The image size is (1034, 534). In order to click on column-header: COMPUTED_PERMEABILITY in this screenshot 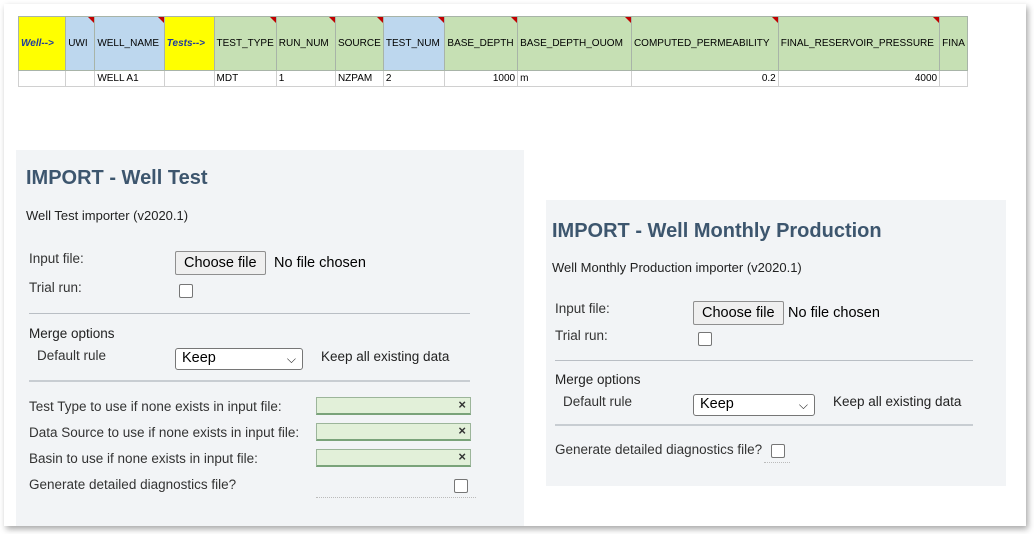, I will do `click(704, 43)`.